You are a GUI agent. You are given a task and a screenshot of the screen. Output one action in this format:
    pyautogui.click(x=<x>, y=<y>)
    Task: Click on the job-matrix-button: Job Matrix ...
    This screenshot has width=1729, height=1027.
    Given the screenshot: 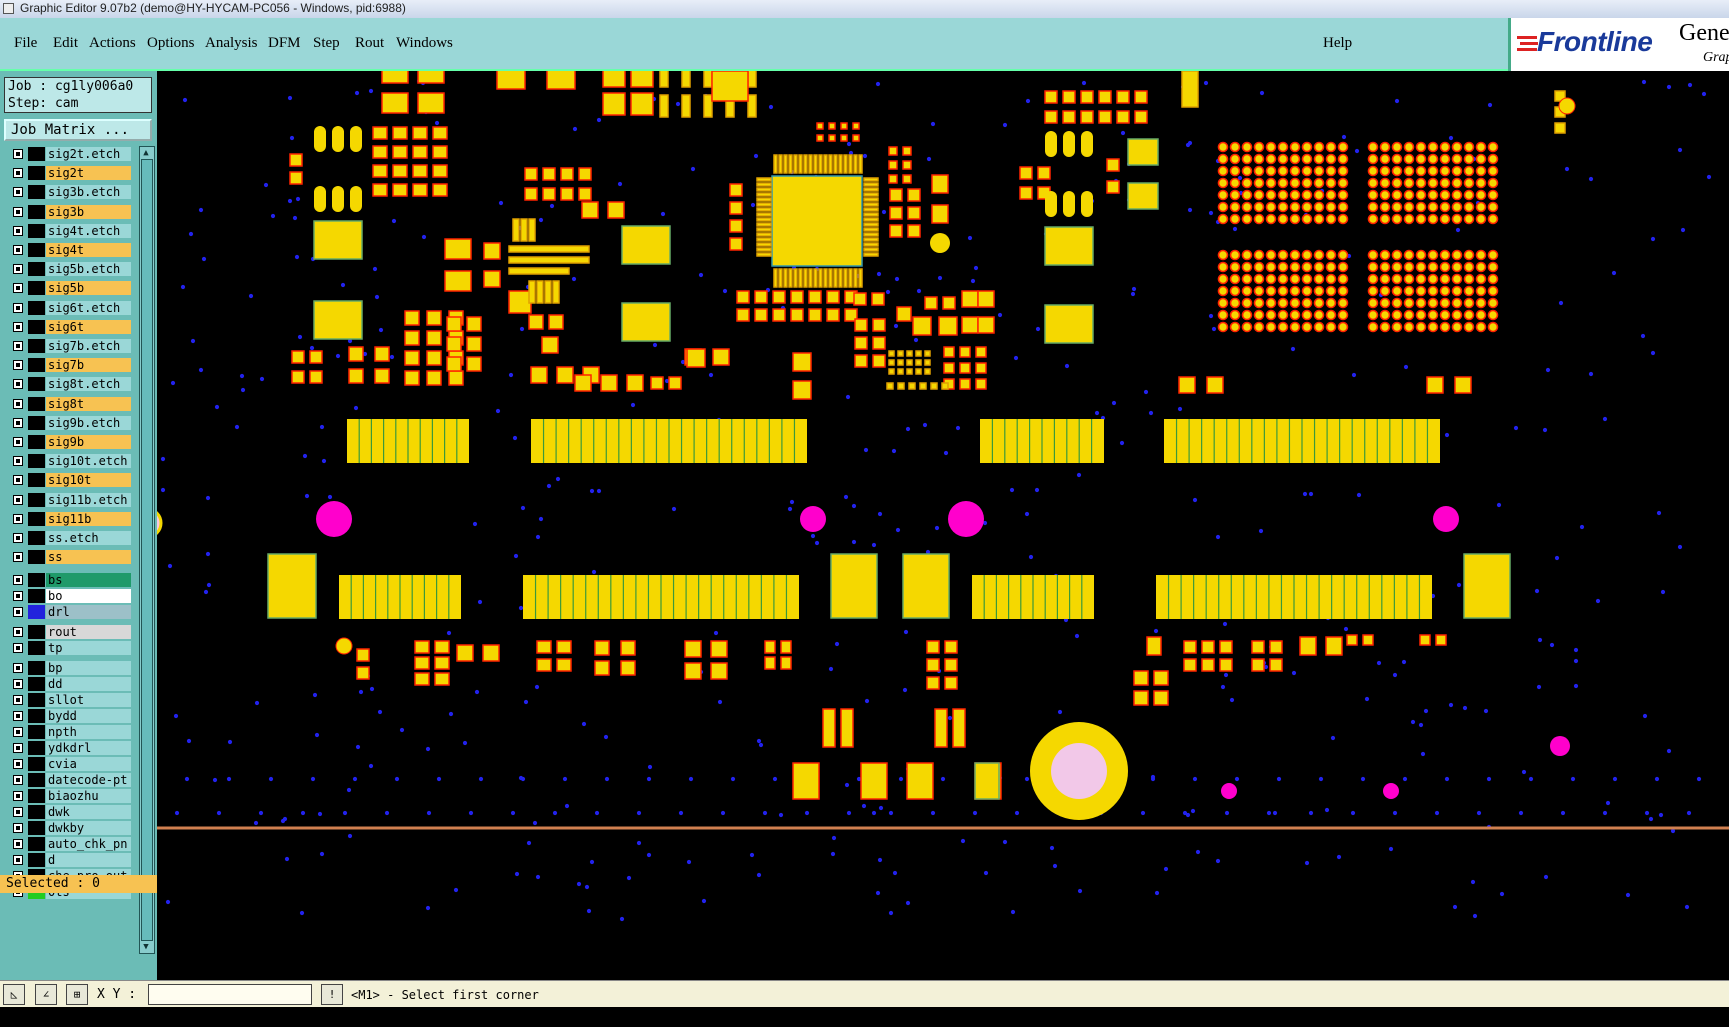 What is the action you would take?
    pyautogui.click(x=78, y=130)
    